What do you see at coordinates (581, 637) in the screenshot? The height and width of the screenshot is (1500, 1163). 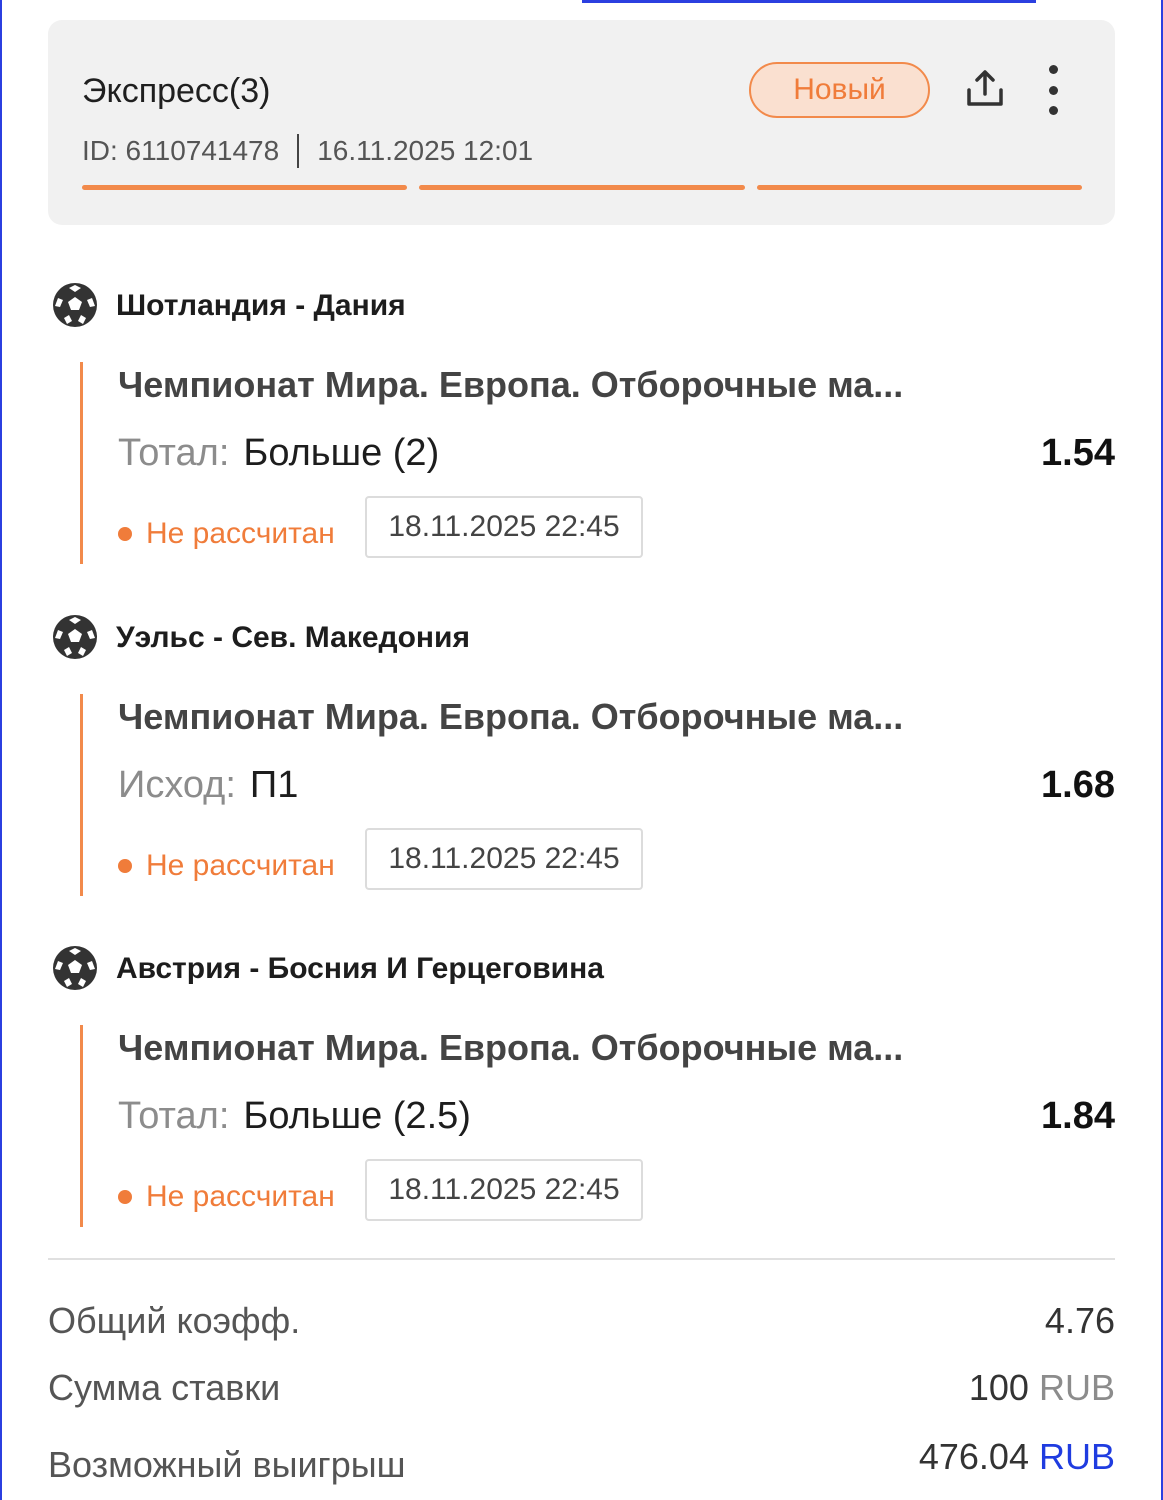 I see `event-header: Уэльс - Сев. Македония` at bounding box center [581, 637].